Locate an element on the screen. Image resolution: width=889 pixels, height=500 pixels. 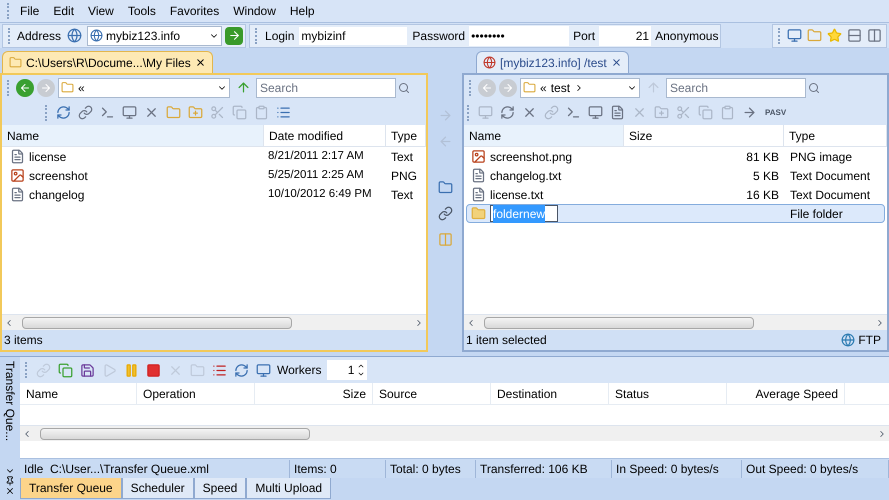
password-label: Password is located at coordinates (439, 36).